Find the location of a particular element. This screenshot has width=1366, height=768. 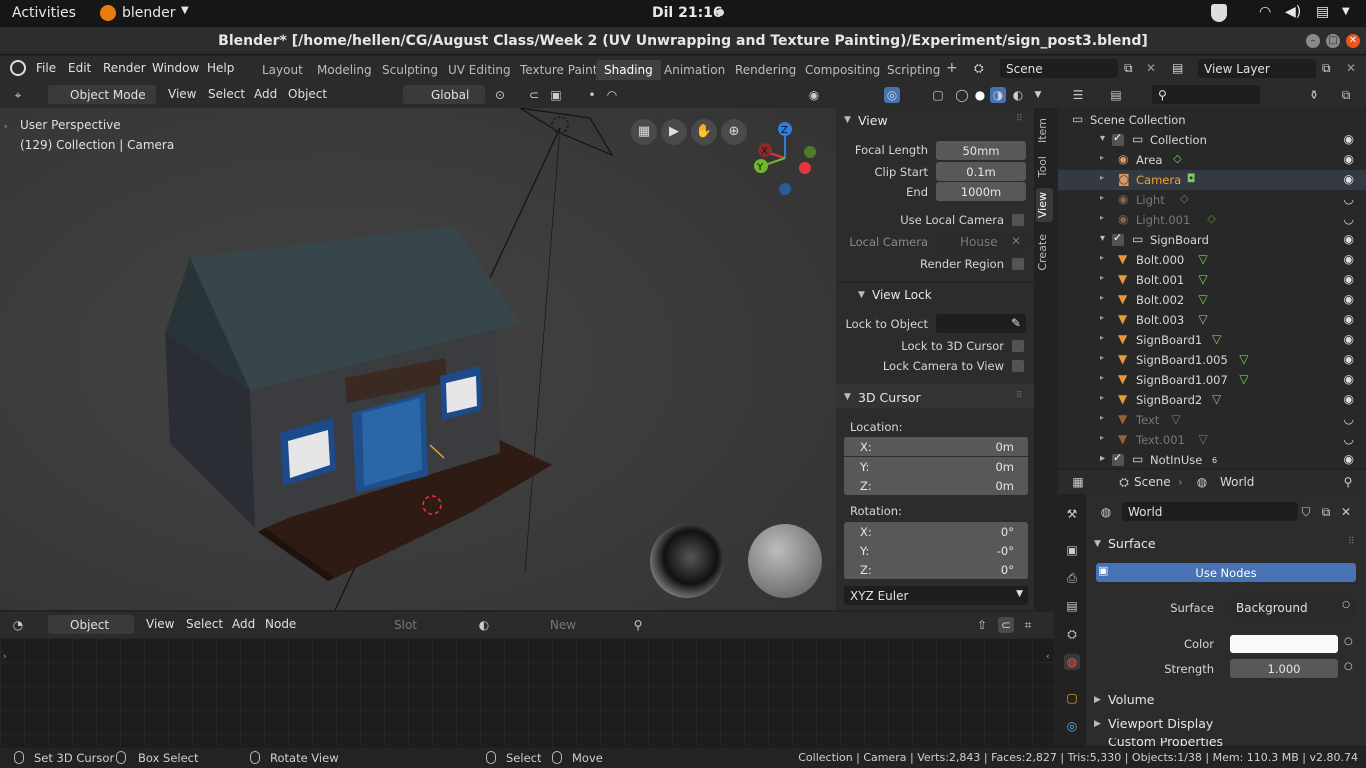

tab-sculpting: Sculpting is located at coordinates (410, 70).